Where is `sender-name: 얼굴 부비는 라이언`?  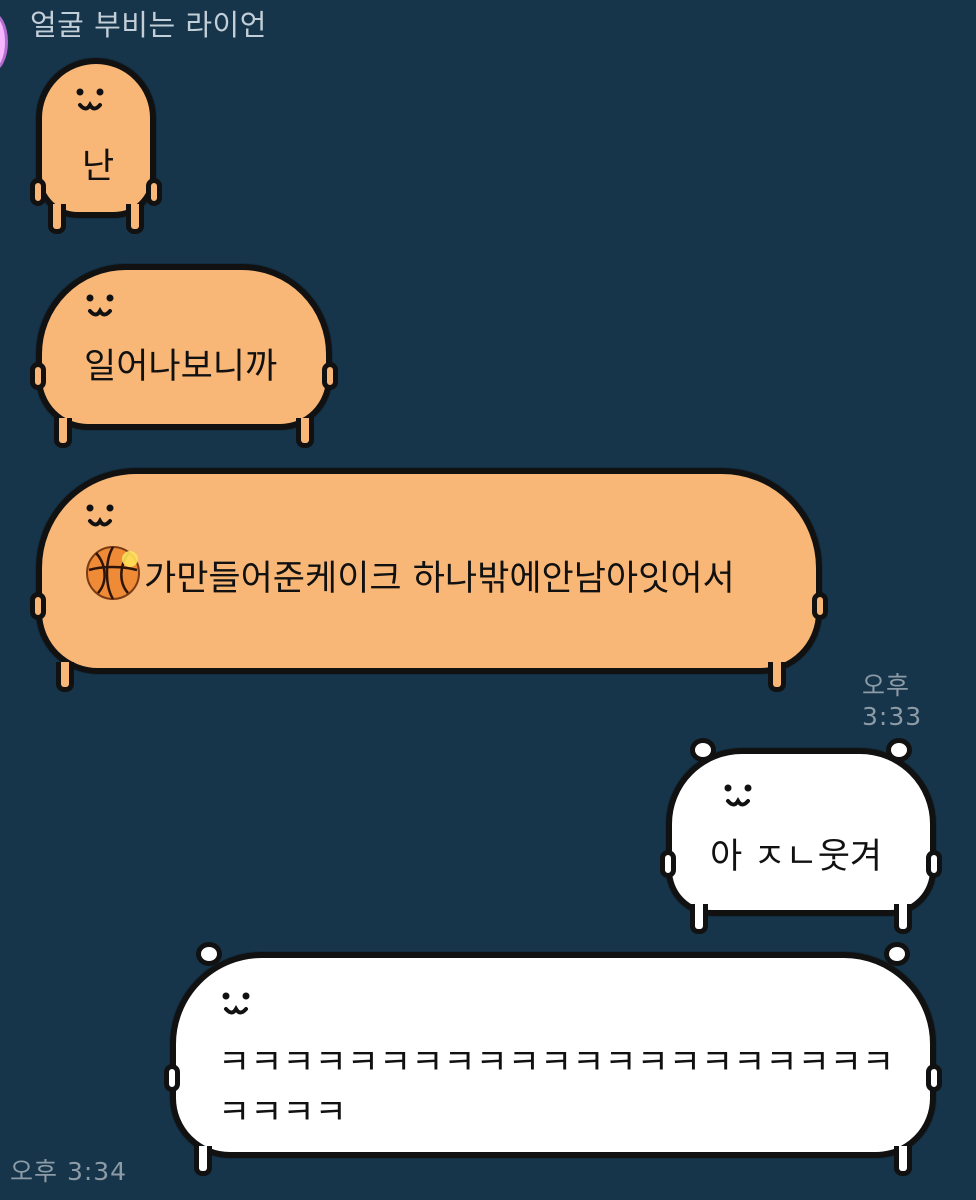
sender-name: 얼굴 부비는 라이언 is located at coordinates (148, 25).